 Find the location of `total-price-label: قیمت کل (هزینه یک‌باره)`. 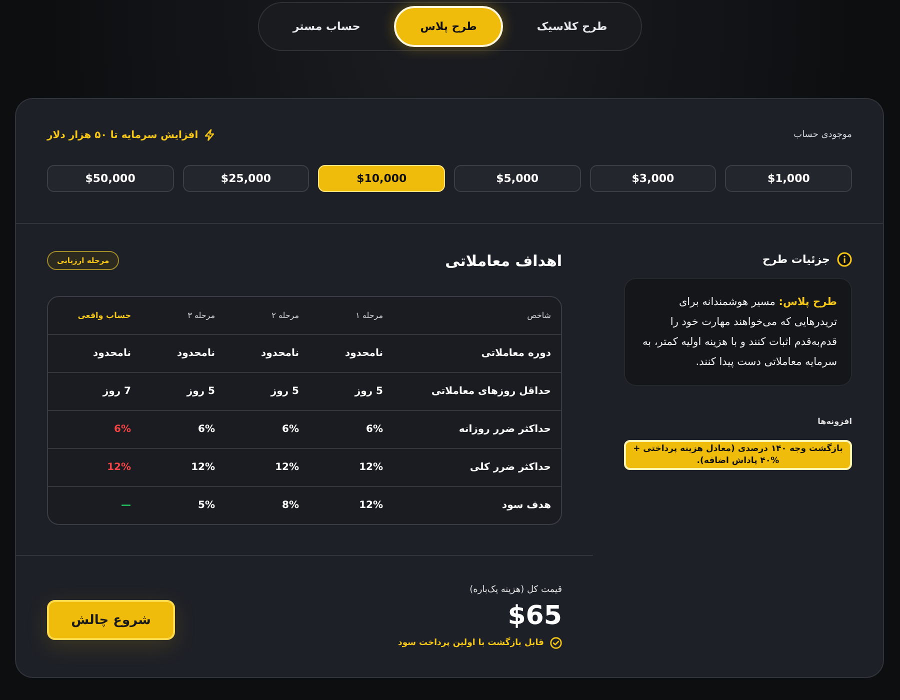

total-price-label: قیمت کل (هزینه یک‌باره) is located at coordinates (515, 590).